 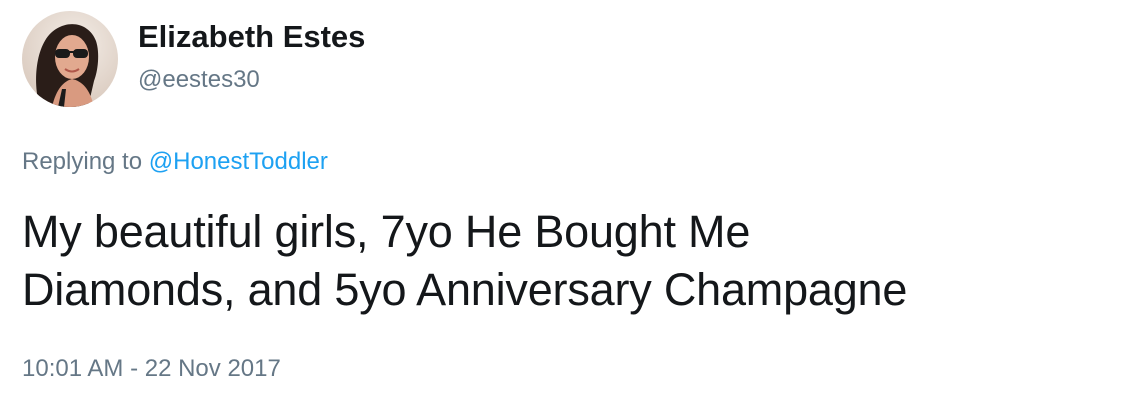 I want to click on author-block: Elizabeth Estes @eestes30, so click(x=251, y=56).